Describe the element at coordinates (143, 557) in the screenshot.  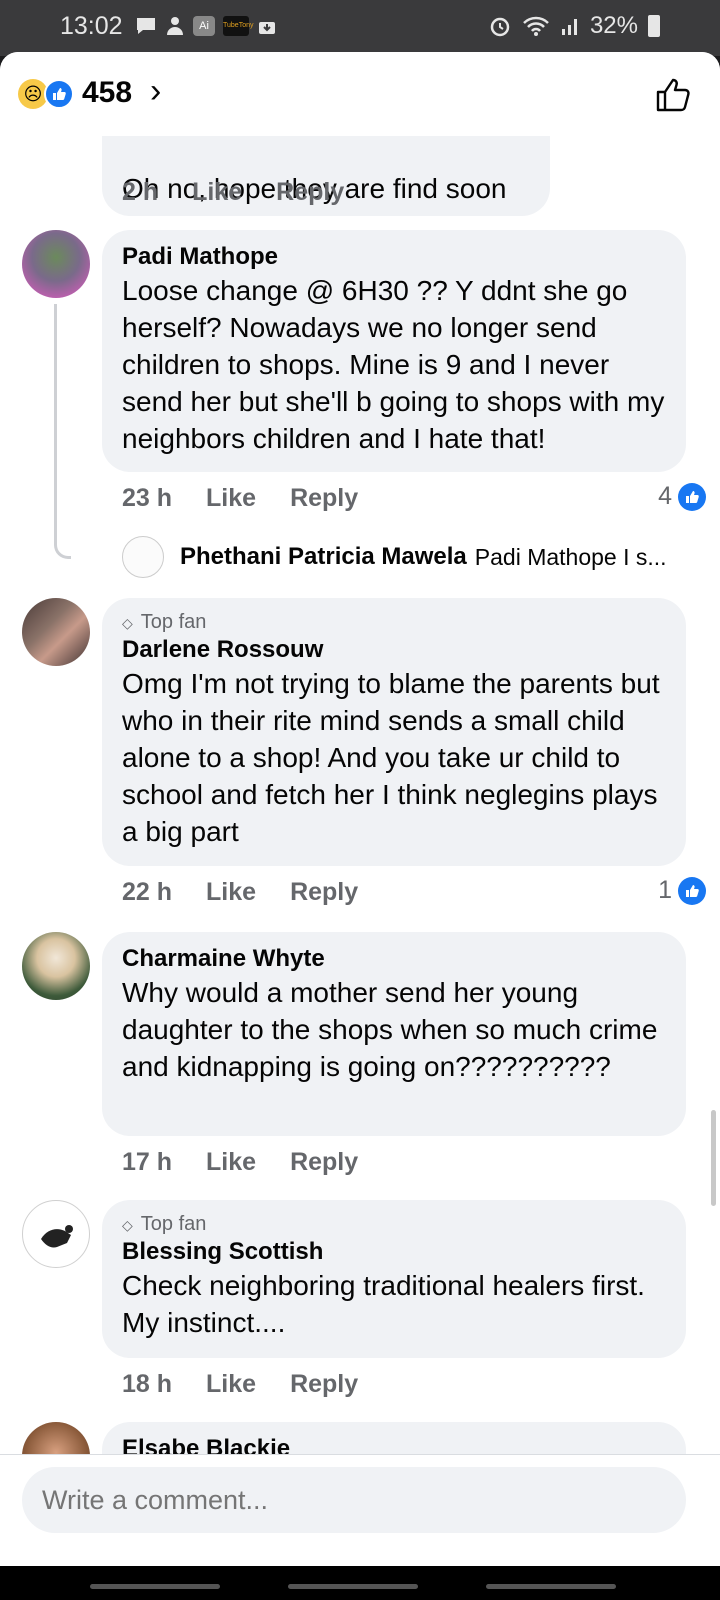
I see `reply-avatar` at that location.